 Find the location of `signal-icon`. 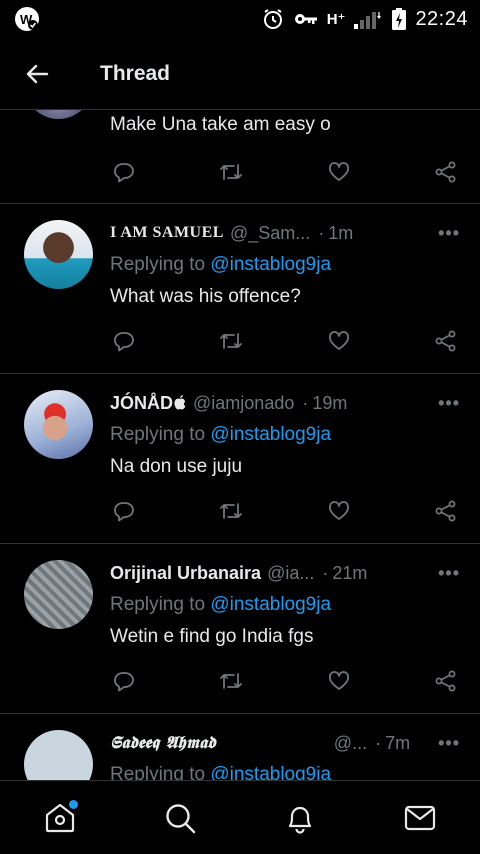

signal-icon is located at coordinates (368, 20).